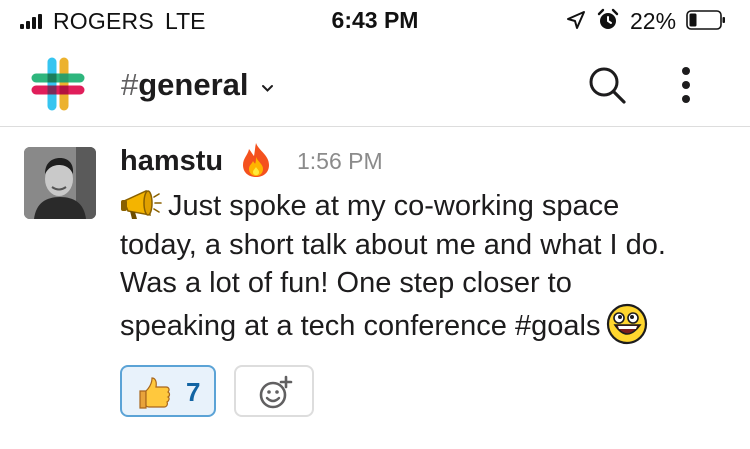  I want to click on reaction-thumbs-up: 7, so click(168, 391).